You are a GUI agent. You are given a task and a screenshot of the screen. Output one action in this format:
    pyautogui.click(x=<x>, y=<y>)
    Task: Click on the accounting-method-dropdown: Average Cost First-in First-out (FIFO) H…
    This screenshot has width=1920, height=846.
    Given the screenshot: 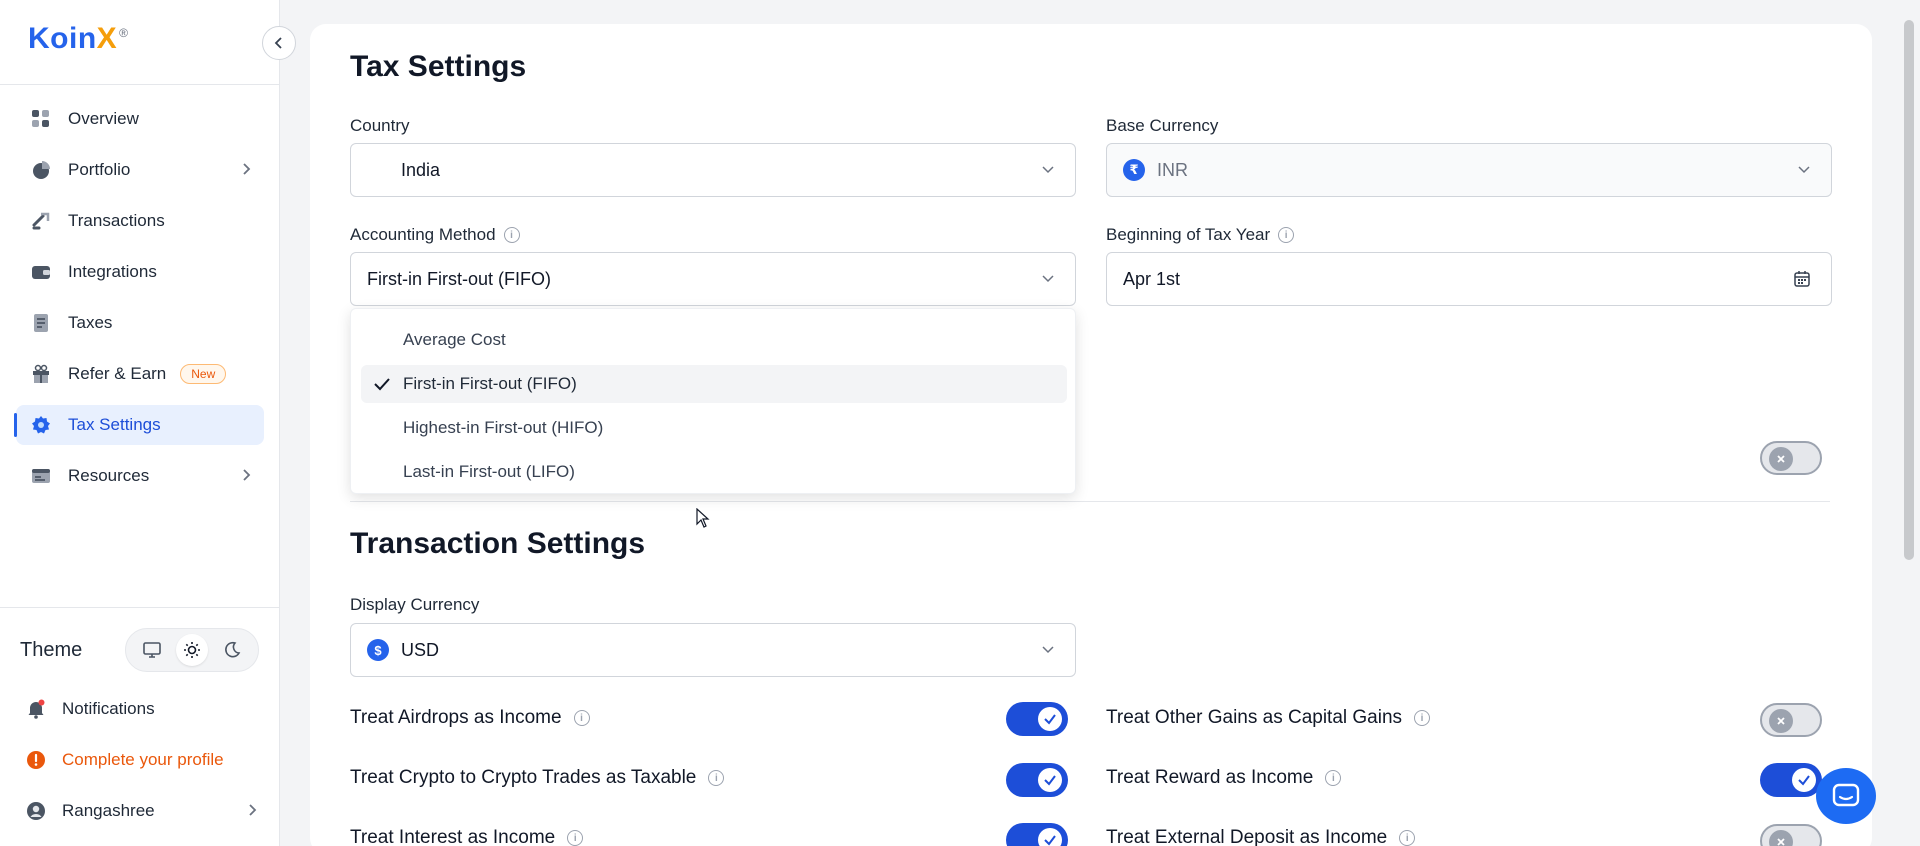 What is the action you would take?
    pyautogui.click(x=713, y=401)
    